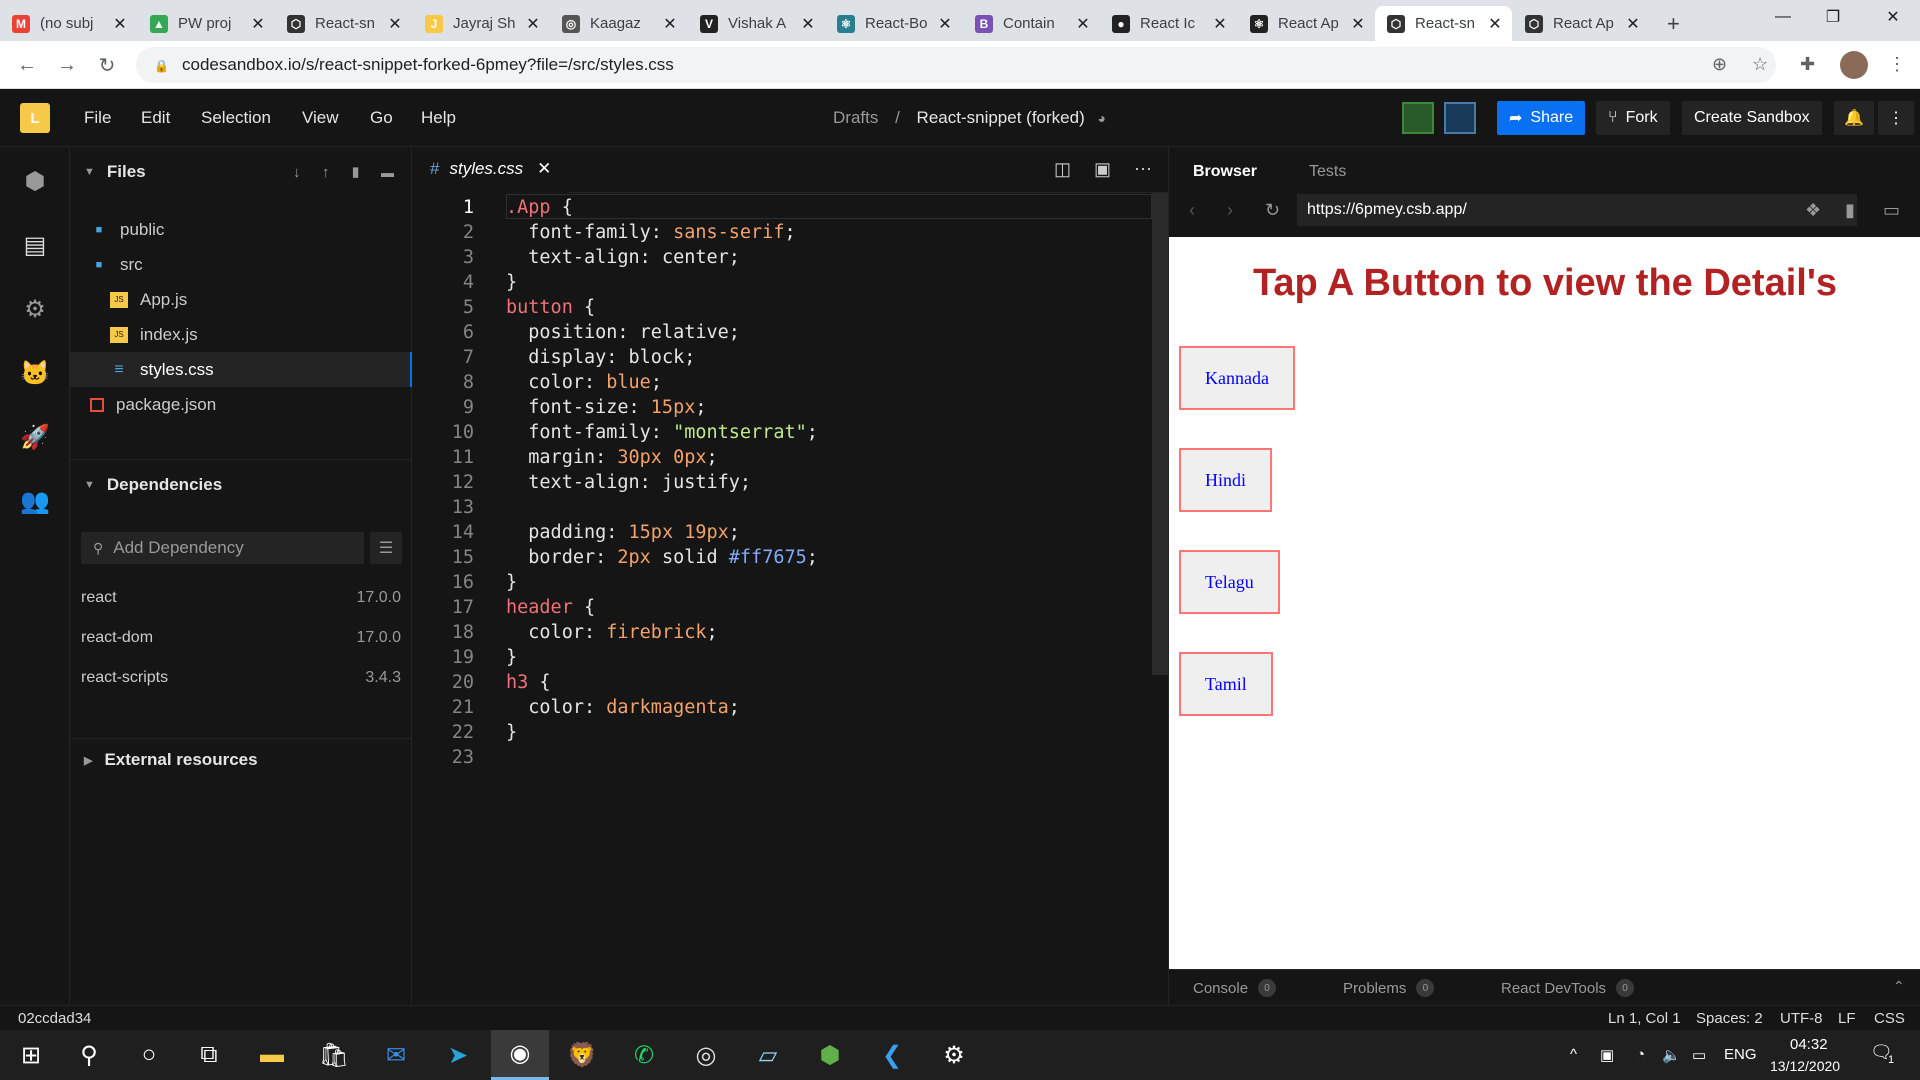 This screenshot has width=1920, height=1080. Describe the element at coordinates (355, 172) in the screenshot. I see `new-file-icon: ▮` at that location.